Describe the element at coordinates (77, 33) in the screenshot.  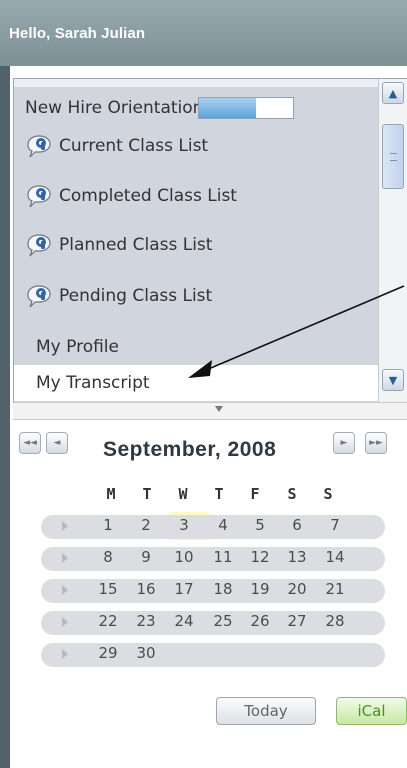
I see `user-greeting: Hello, Sarah Julian` at that location.